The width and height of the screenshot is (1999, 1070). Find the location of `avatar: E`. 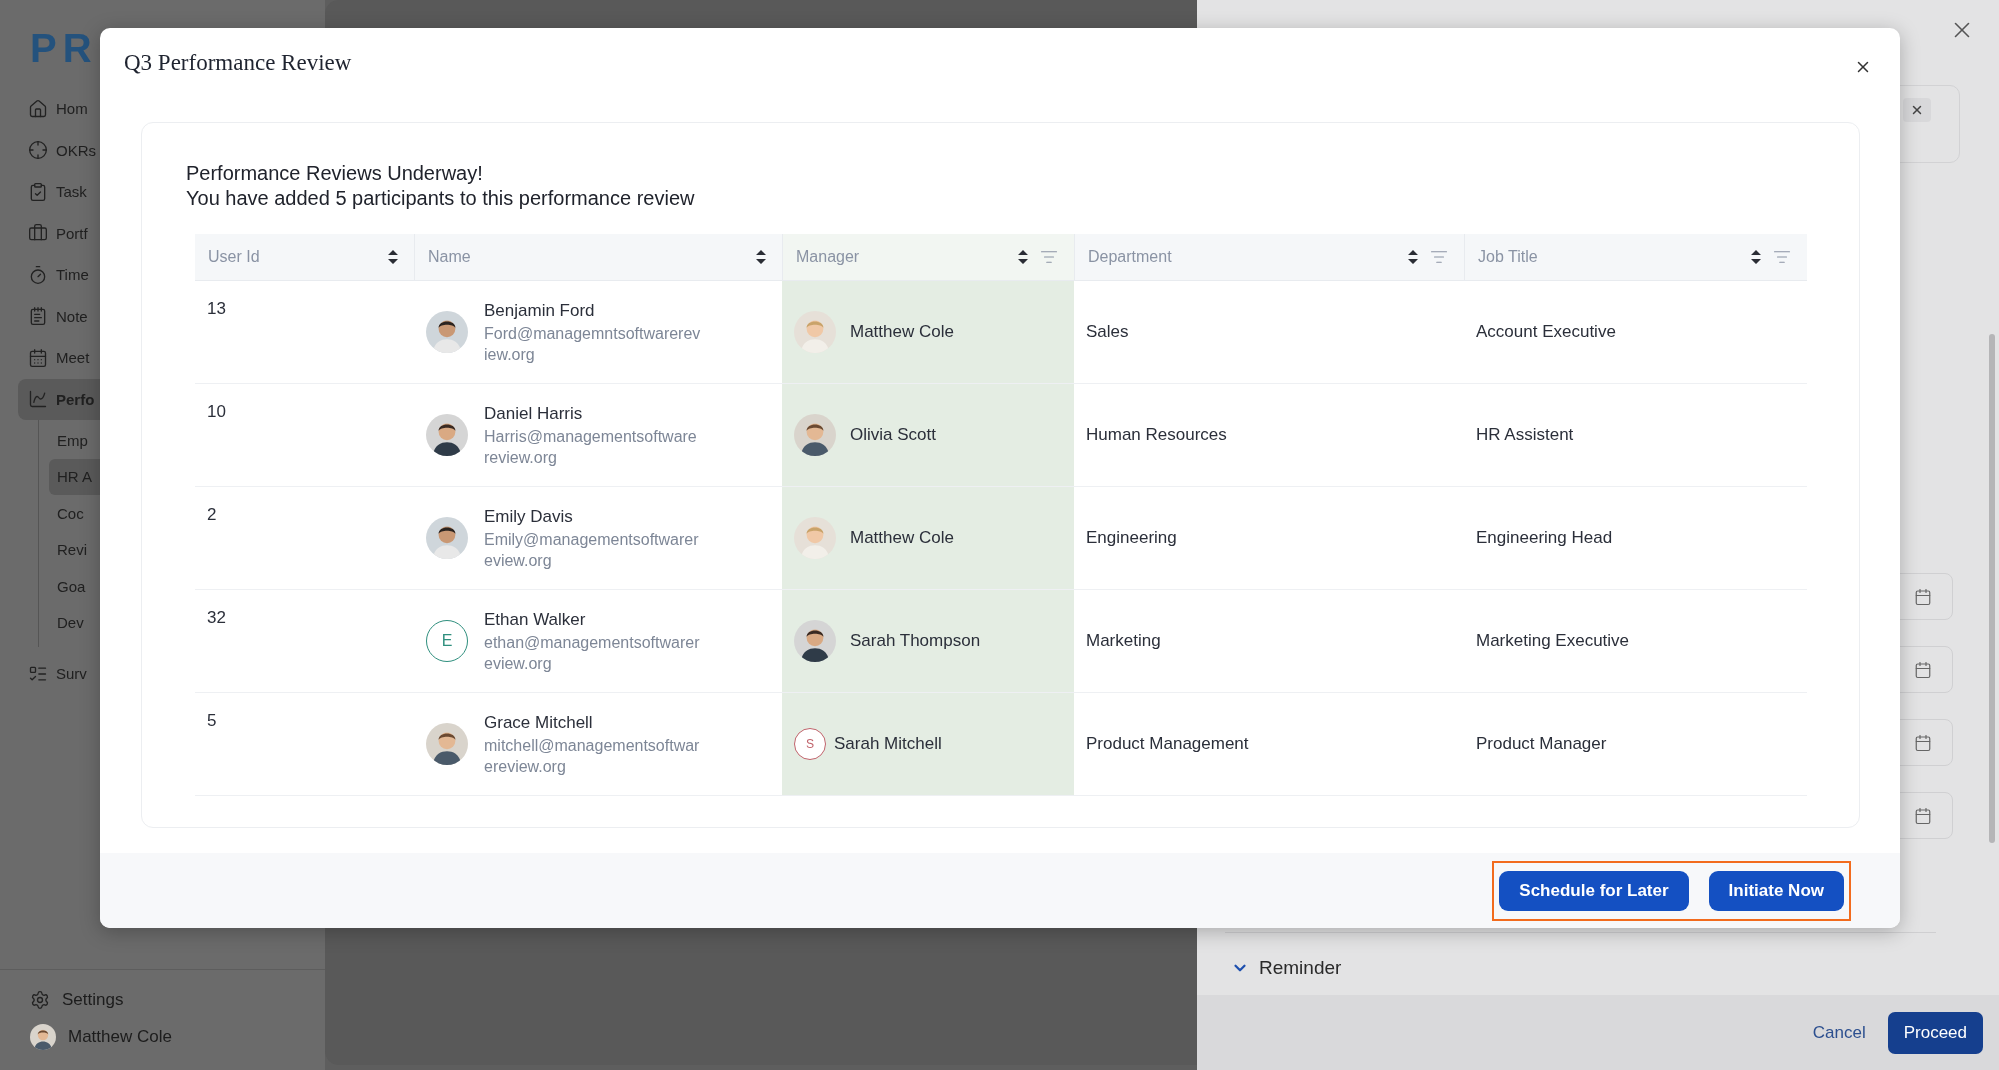

avatar: E is located at coordinates (447, 641).